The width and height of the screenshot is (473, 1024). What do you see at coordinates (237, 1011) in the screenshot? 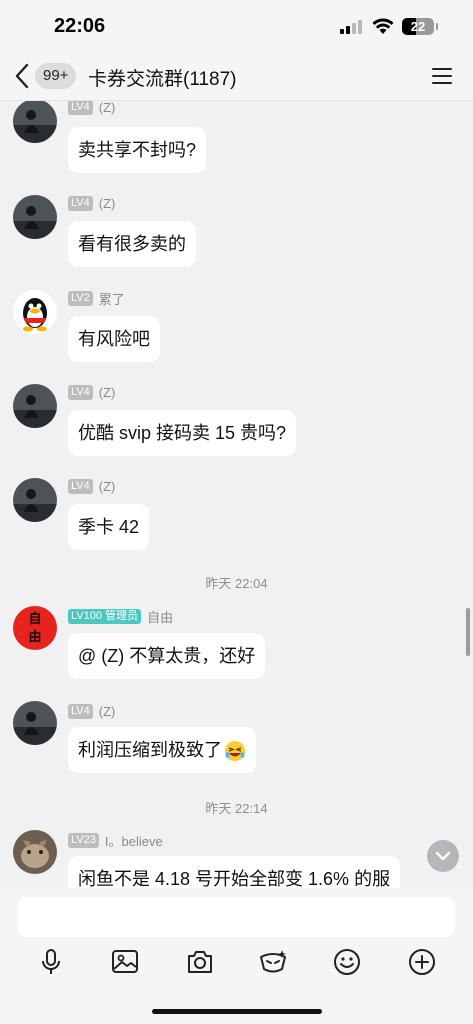
I see `home-indicator` at bounding box center [237, 1011].